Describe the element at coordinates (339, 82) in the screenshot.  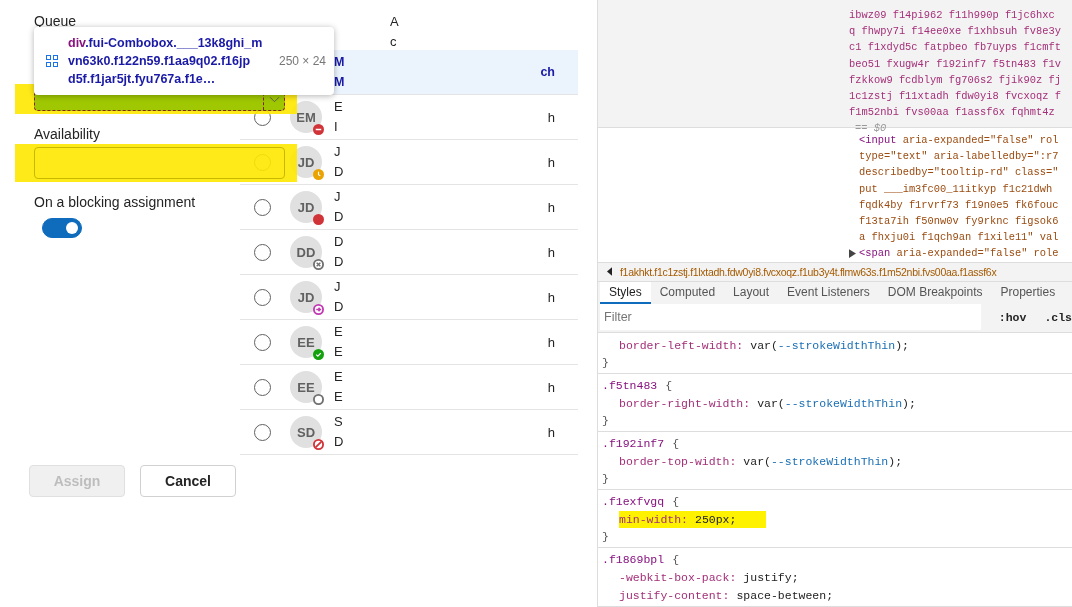
I see `detail-text: M` at that location.